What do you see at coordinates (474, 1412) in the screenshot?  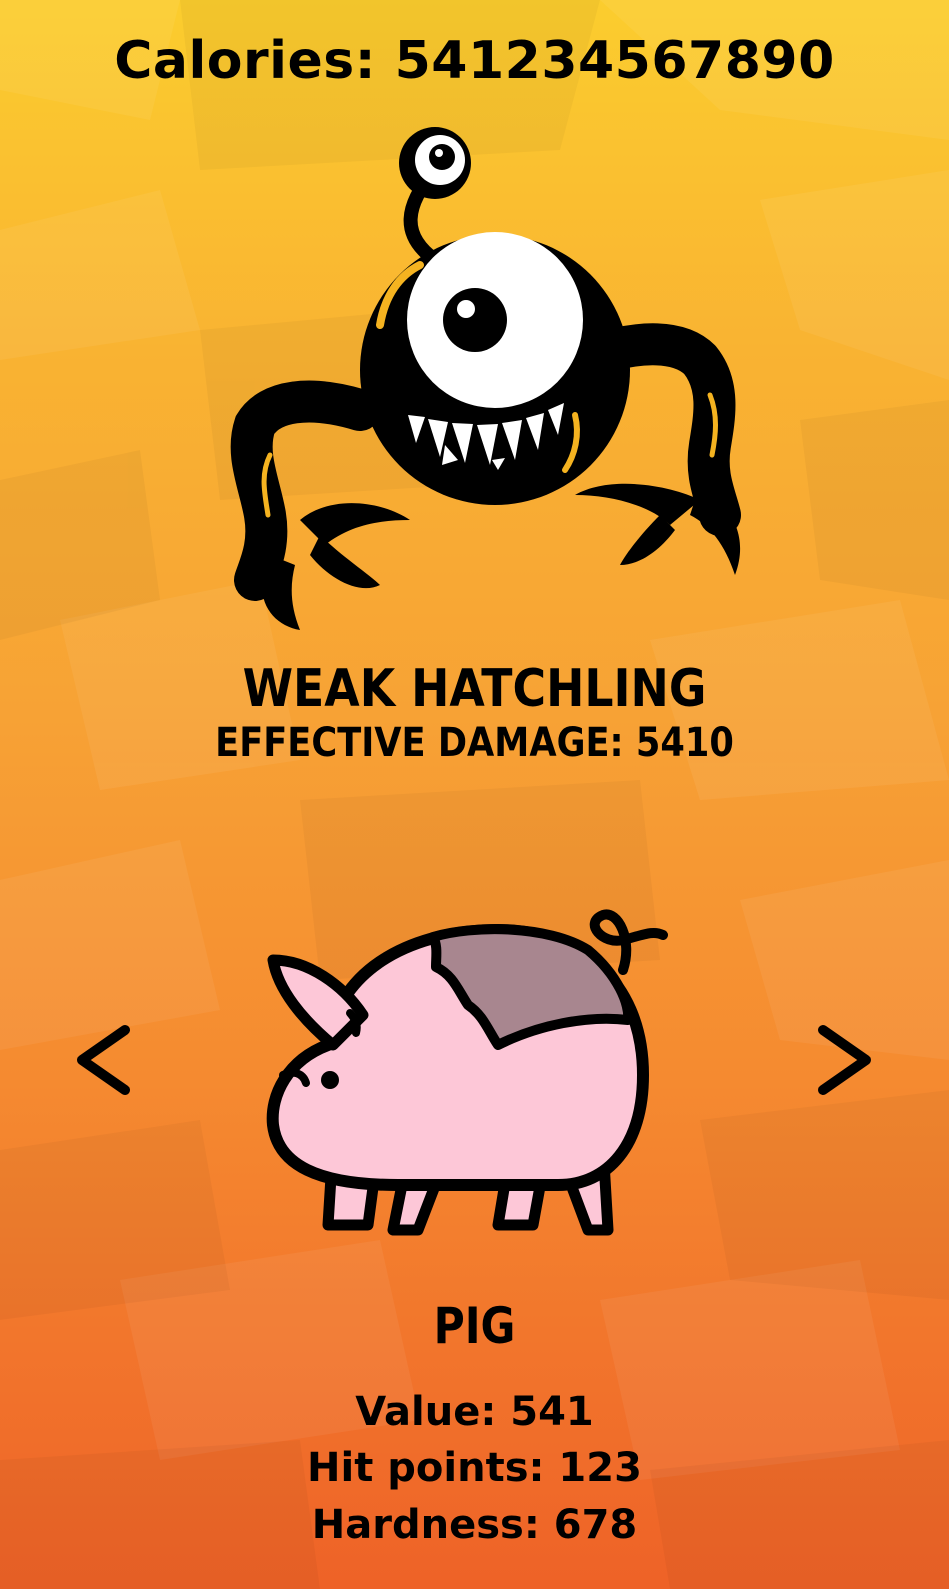 I see `food-value: Value: 541` at bounding box center [474, 1412].